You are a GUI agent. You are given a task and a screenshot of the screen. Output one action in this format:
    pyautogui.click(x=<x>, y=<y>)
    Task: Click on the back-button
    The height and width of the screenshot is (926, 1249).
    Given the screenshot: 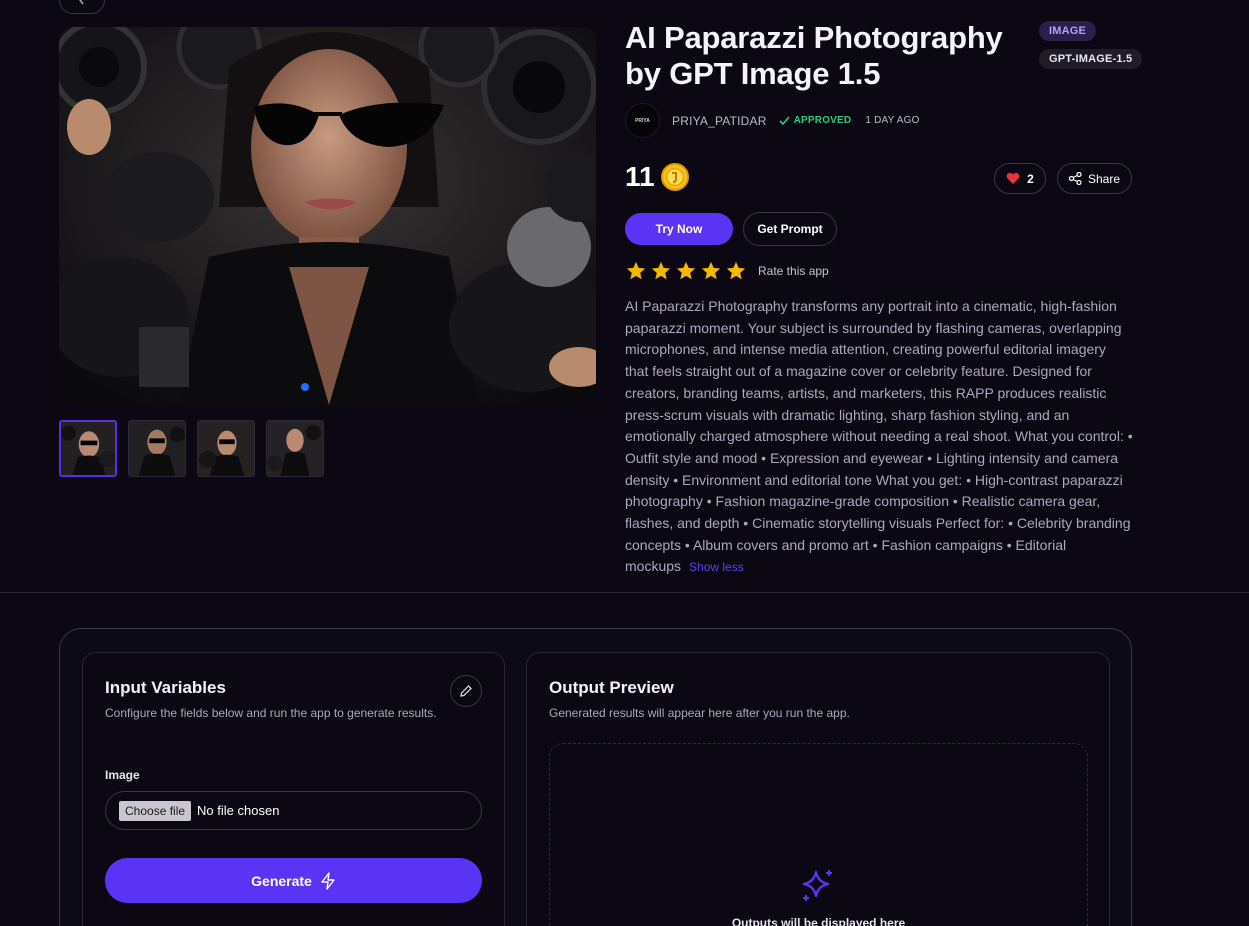 What is the action you would take?
    pyautogui.click(x=82, y=7)
    